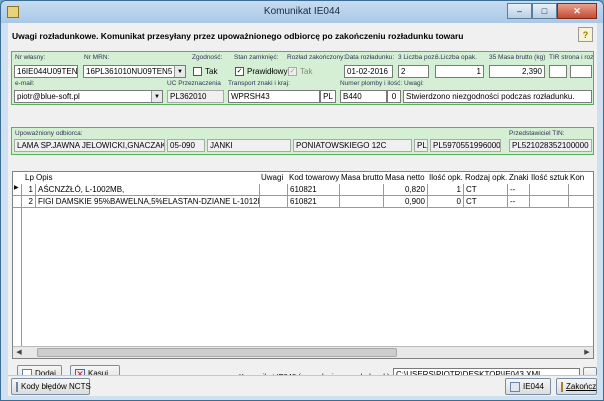 Image resolution: width=604 pixels, height=401 pixels. What do you see at coordinates (362, 177) in the screenshot?
I see `col-masa-brutto: Masa brutto` at bounding box center [362, 177].